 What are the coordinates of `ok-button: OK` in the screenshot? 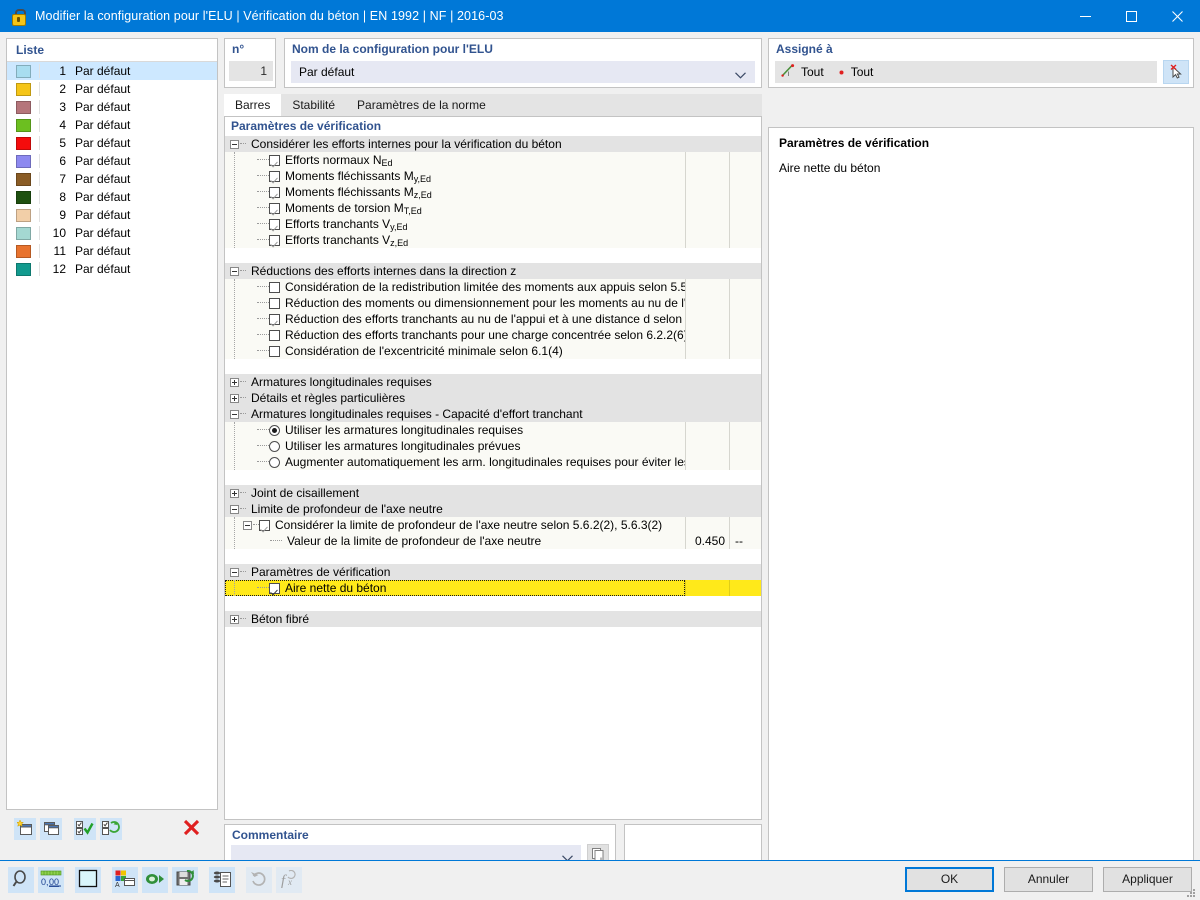 It's located at (949, 879).